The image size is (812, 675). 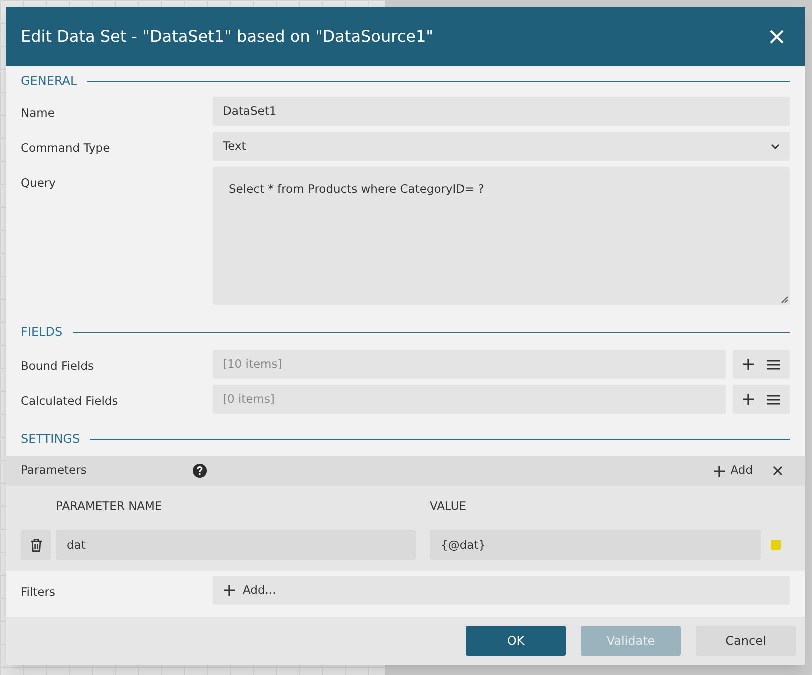 What do you see at coordinates (356, 189) in the screenshot?
I see `query-text: Select * from Products where CategoryID= ?` at bounding box center [356, 189].